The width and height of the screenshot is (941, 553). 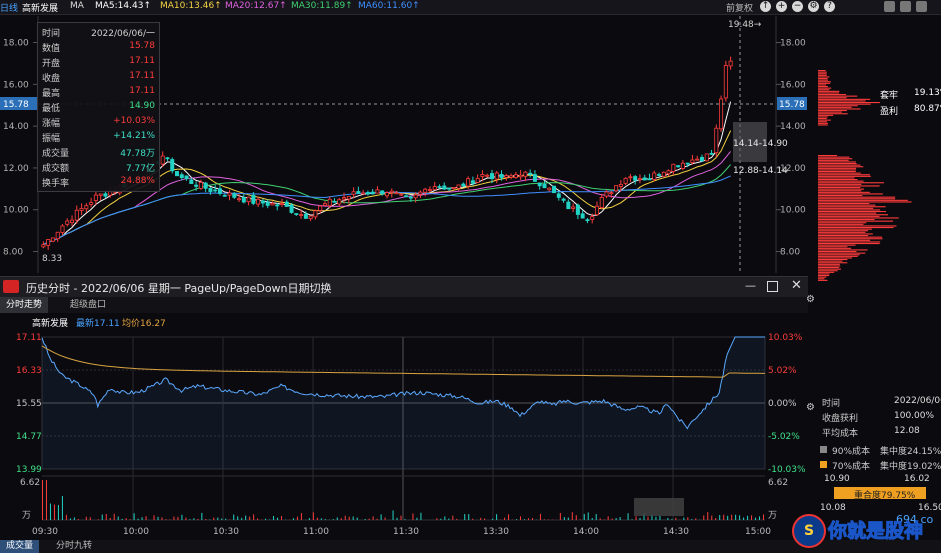 I want to click on crosshair-price-left-text: 15.78, so click(x=16, y=105).